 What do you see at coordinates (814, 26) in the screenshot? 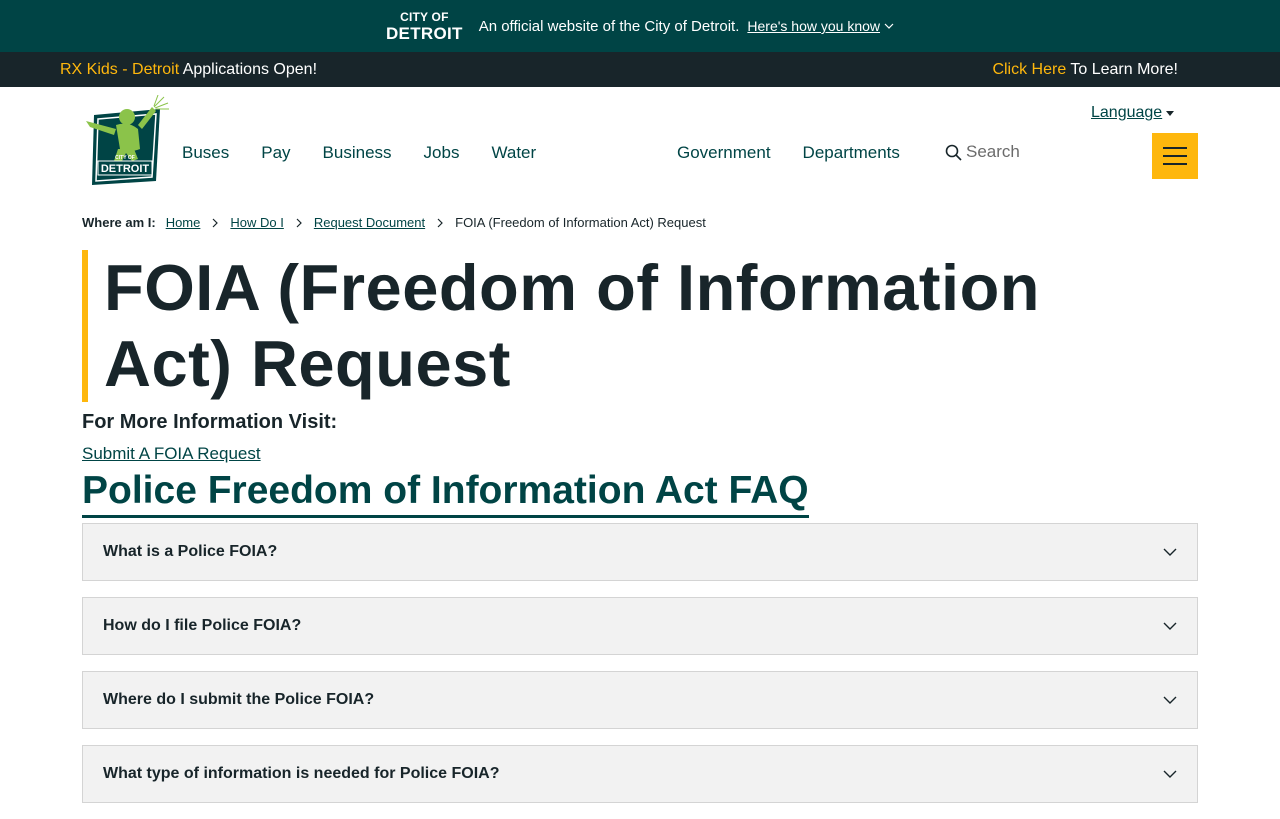
I see `how-you-know-label: Here's how you know` at bounding box center [814, 26].